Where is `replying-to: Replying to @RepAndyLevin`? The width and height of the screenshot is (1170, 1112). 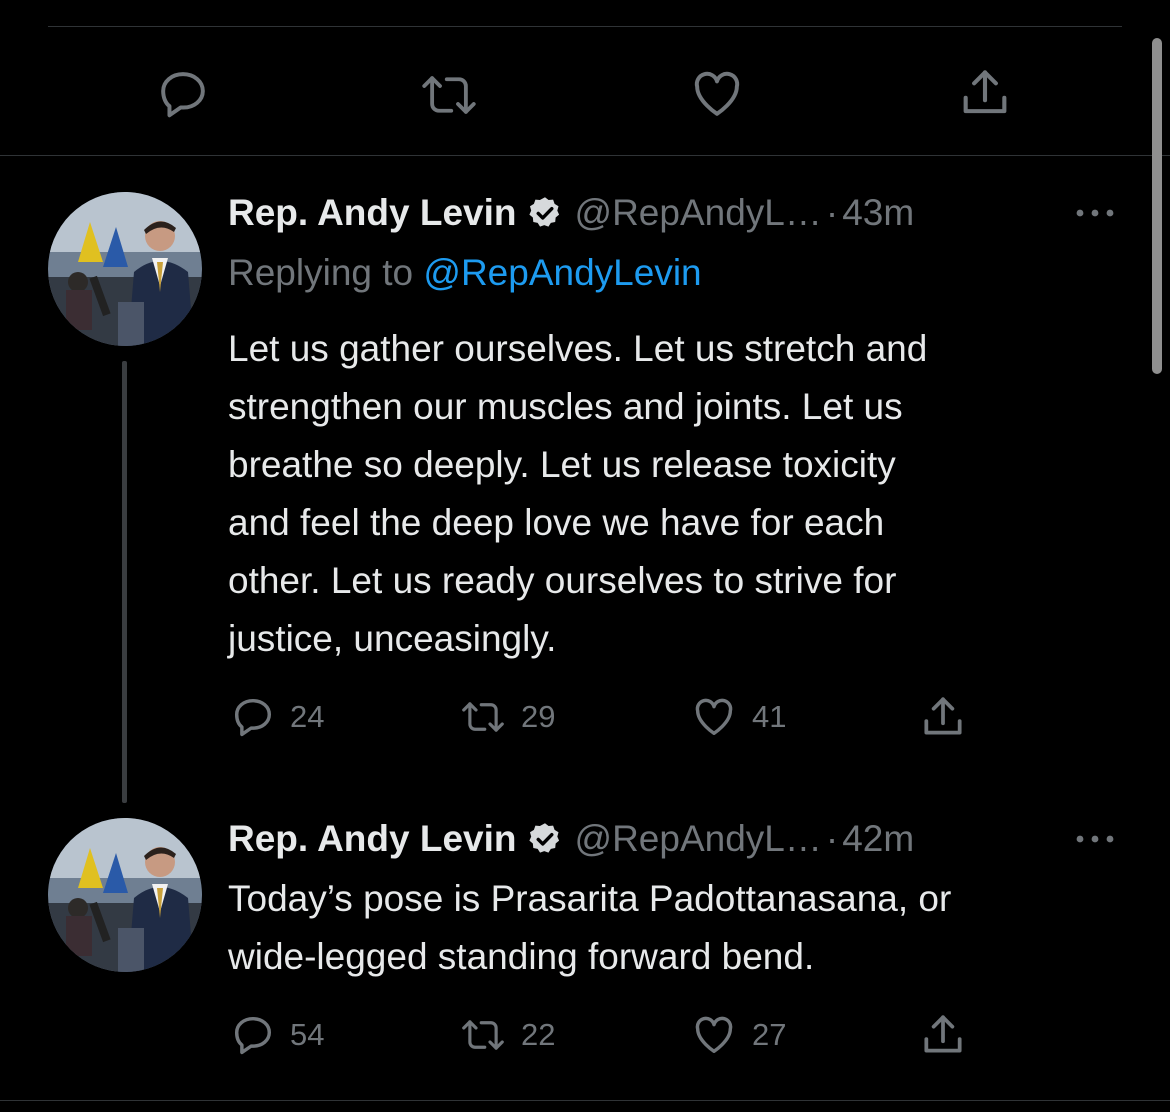 replying-to: Replying to @RepAndyLevin is located at coordinates (465, 273).